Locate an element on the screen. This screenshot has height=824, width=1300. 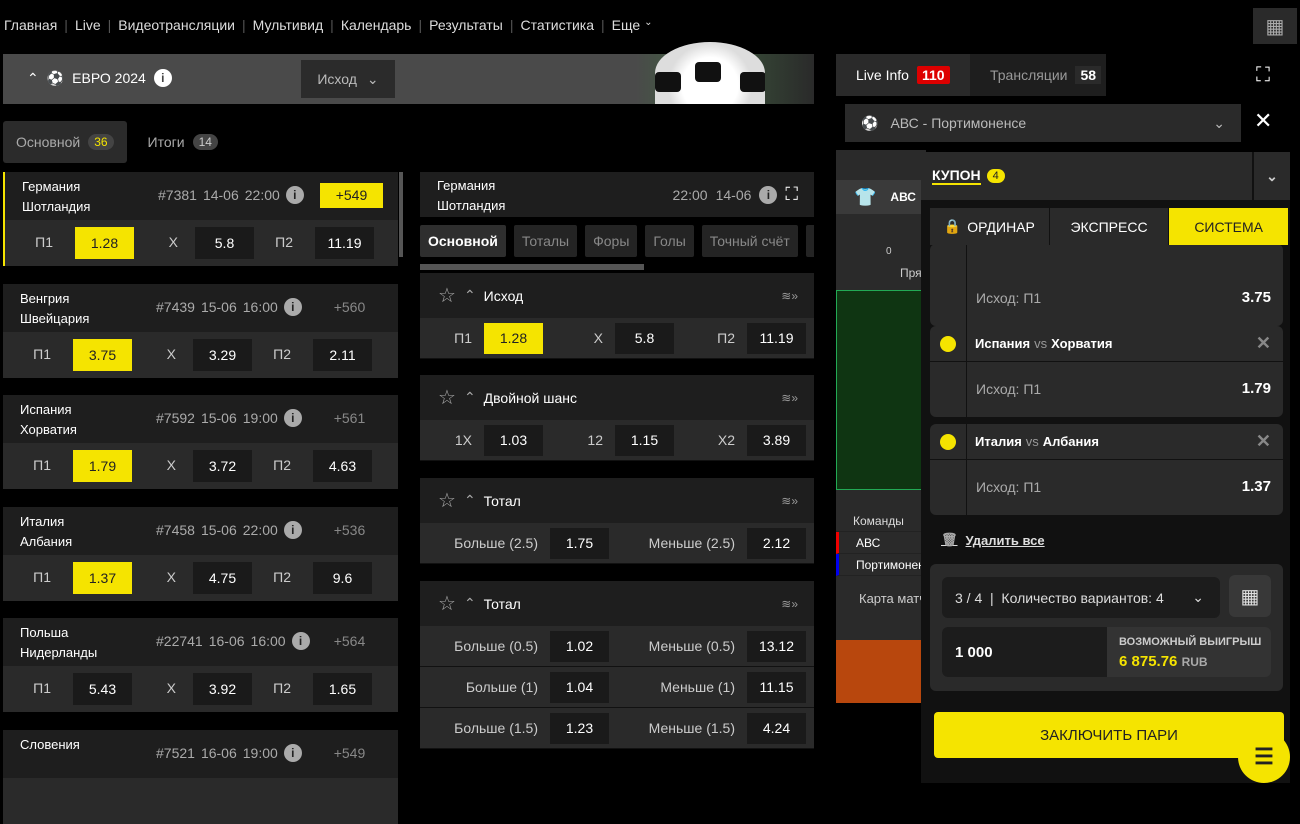
market-select: Исход ⌄ is located at coordinates (348, 79).